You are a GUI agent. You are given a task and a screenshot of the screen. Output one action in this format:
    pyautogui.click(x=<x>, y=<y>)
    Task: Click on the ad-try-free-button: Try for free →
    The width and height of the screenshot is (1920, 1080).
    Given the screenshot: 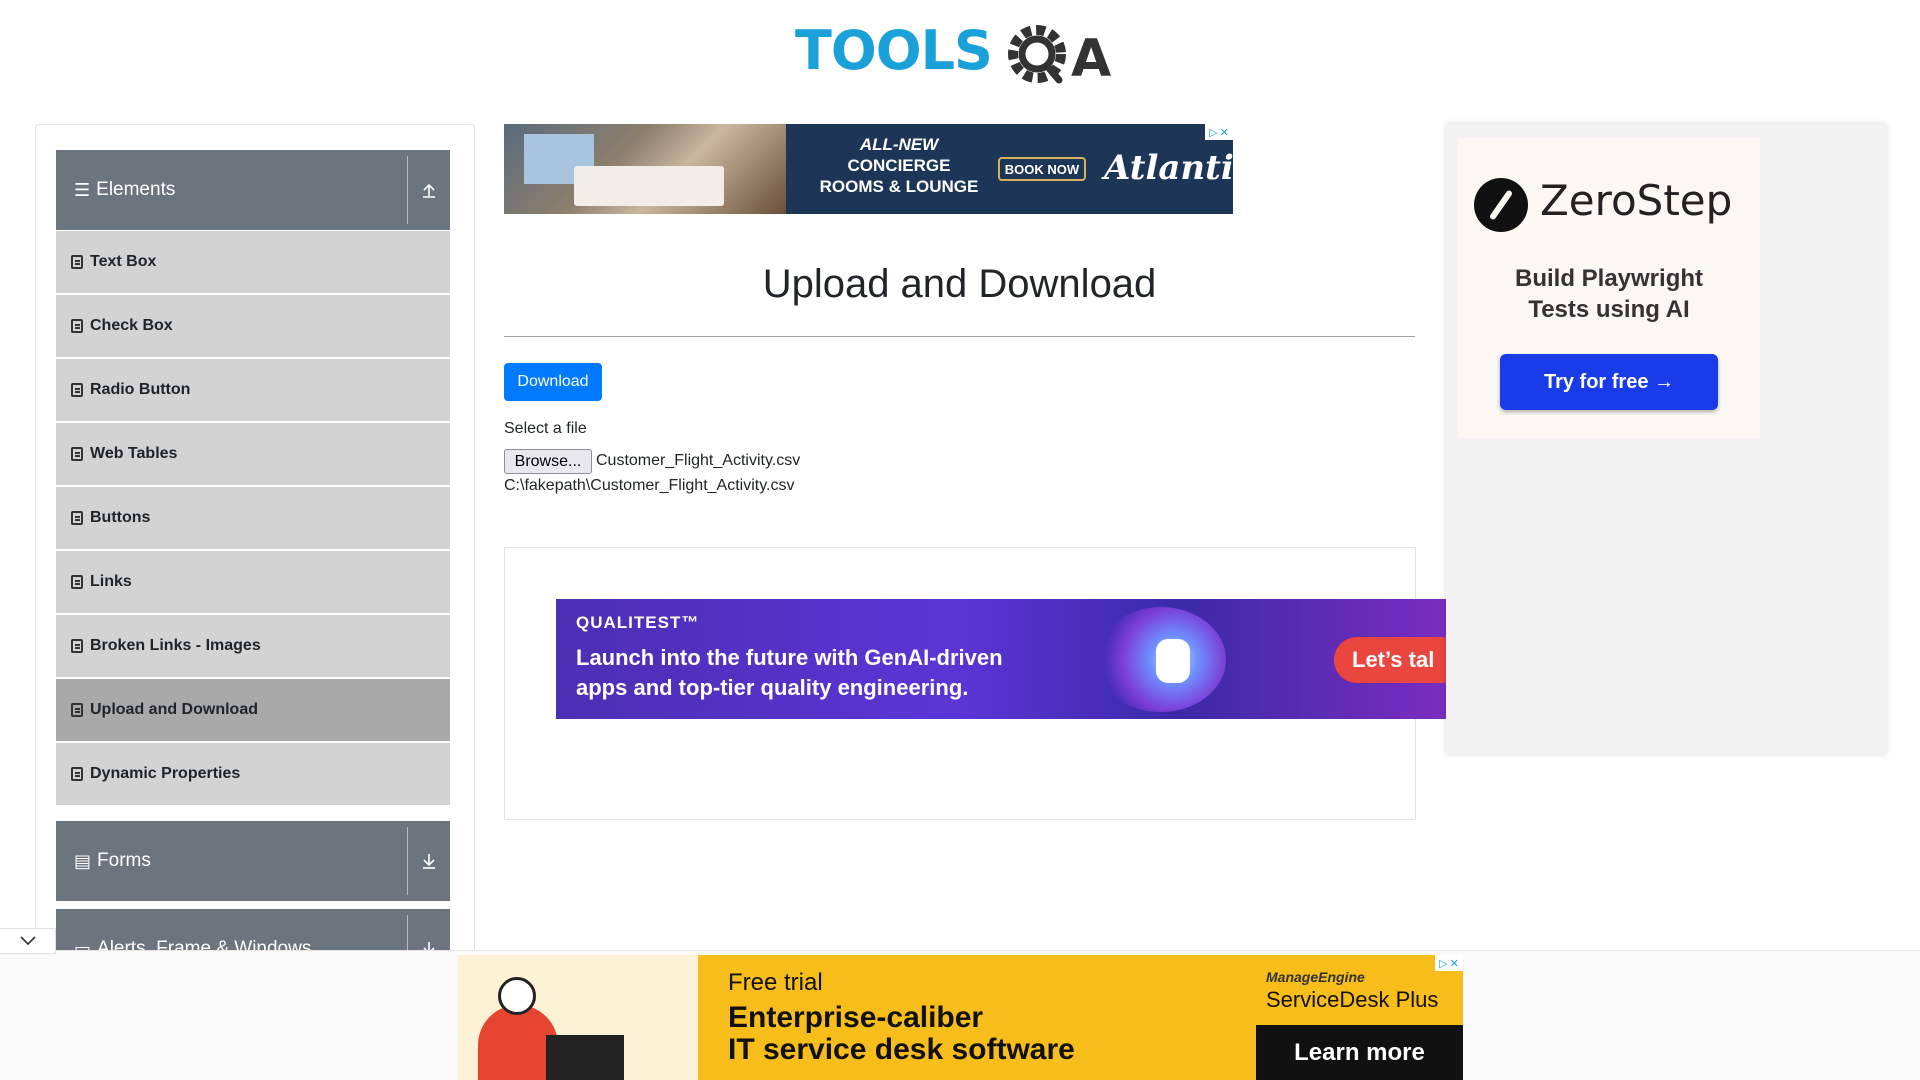 What is the action you would take?
    pyautogui.click(x=1609, y=382)
    